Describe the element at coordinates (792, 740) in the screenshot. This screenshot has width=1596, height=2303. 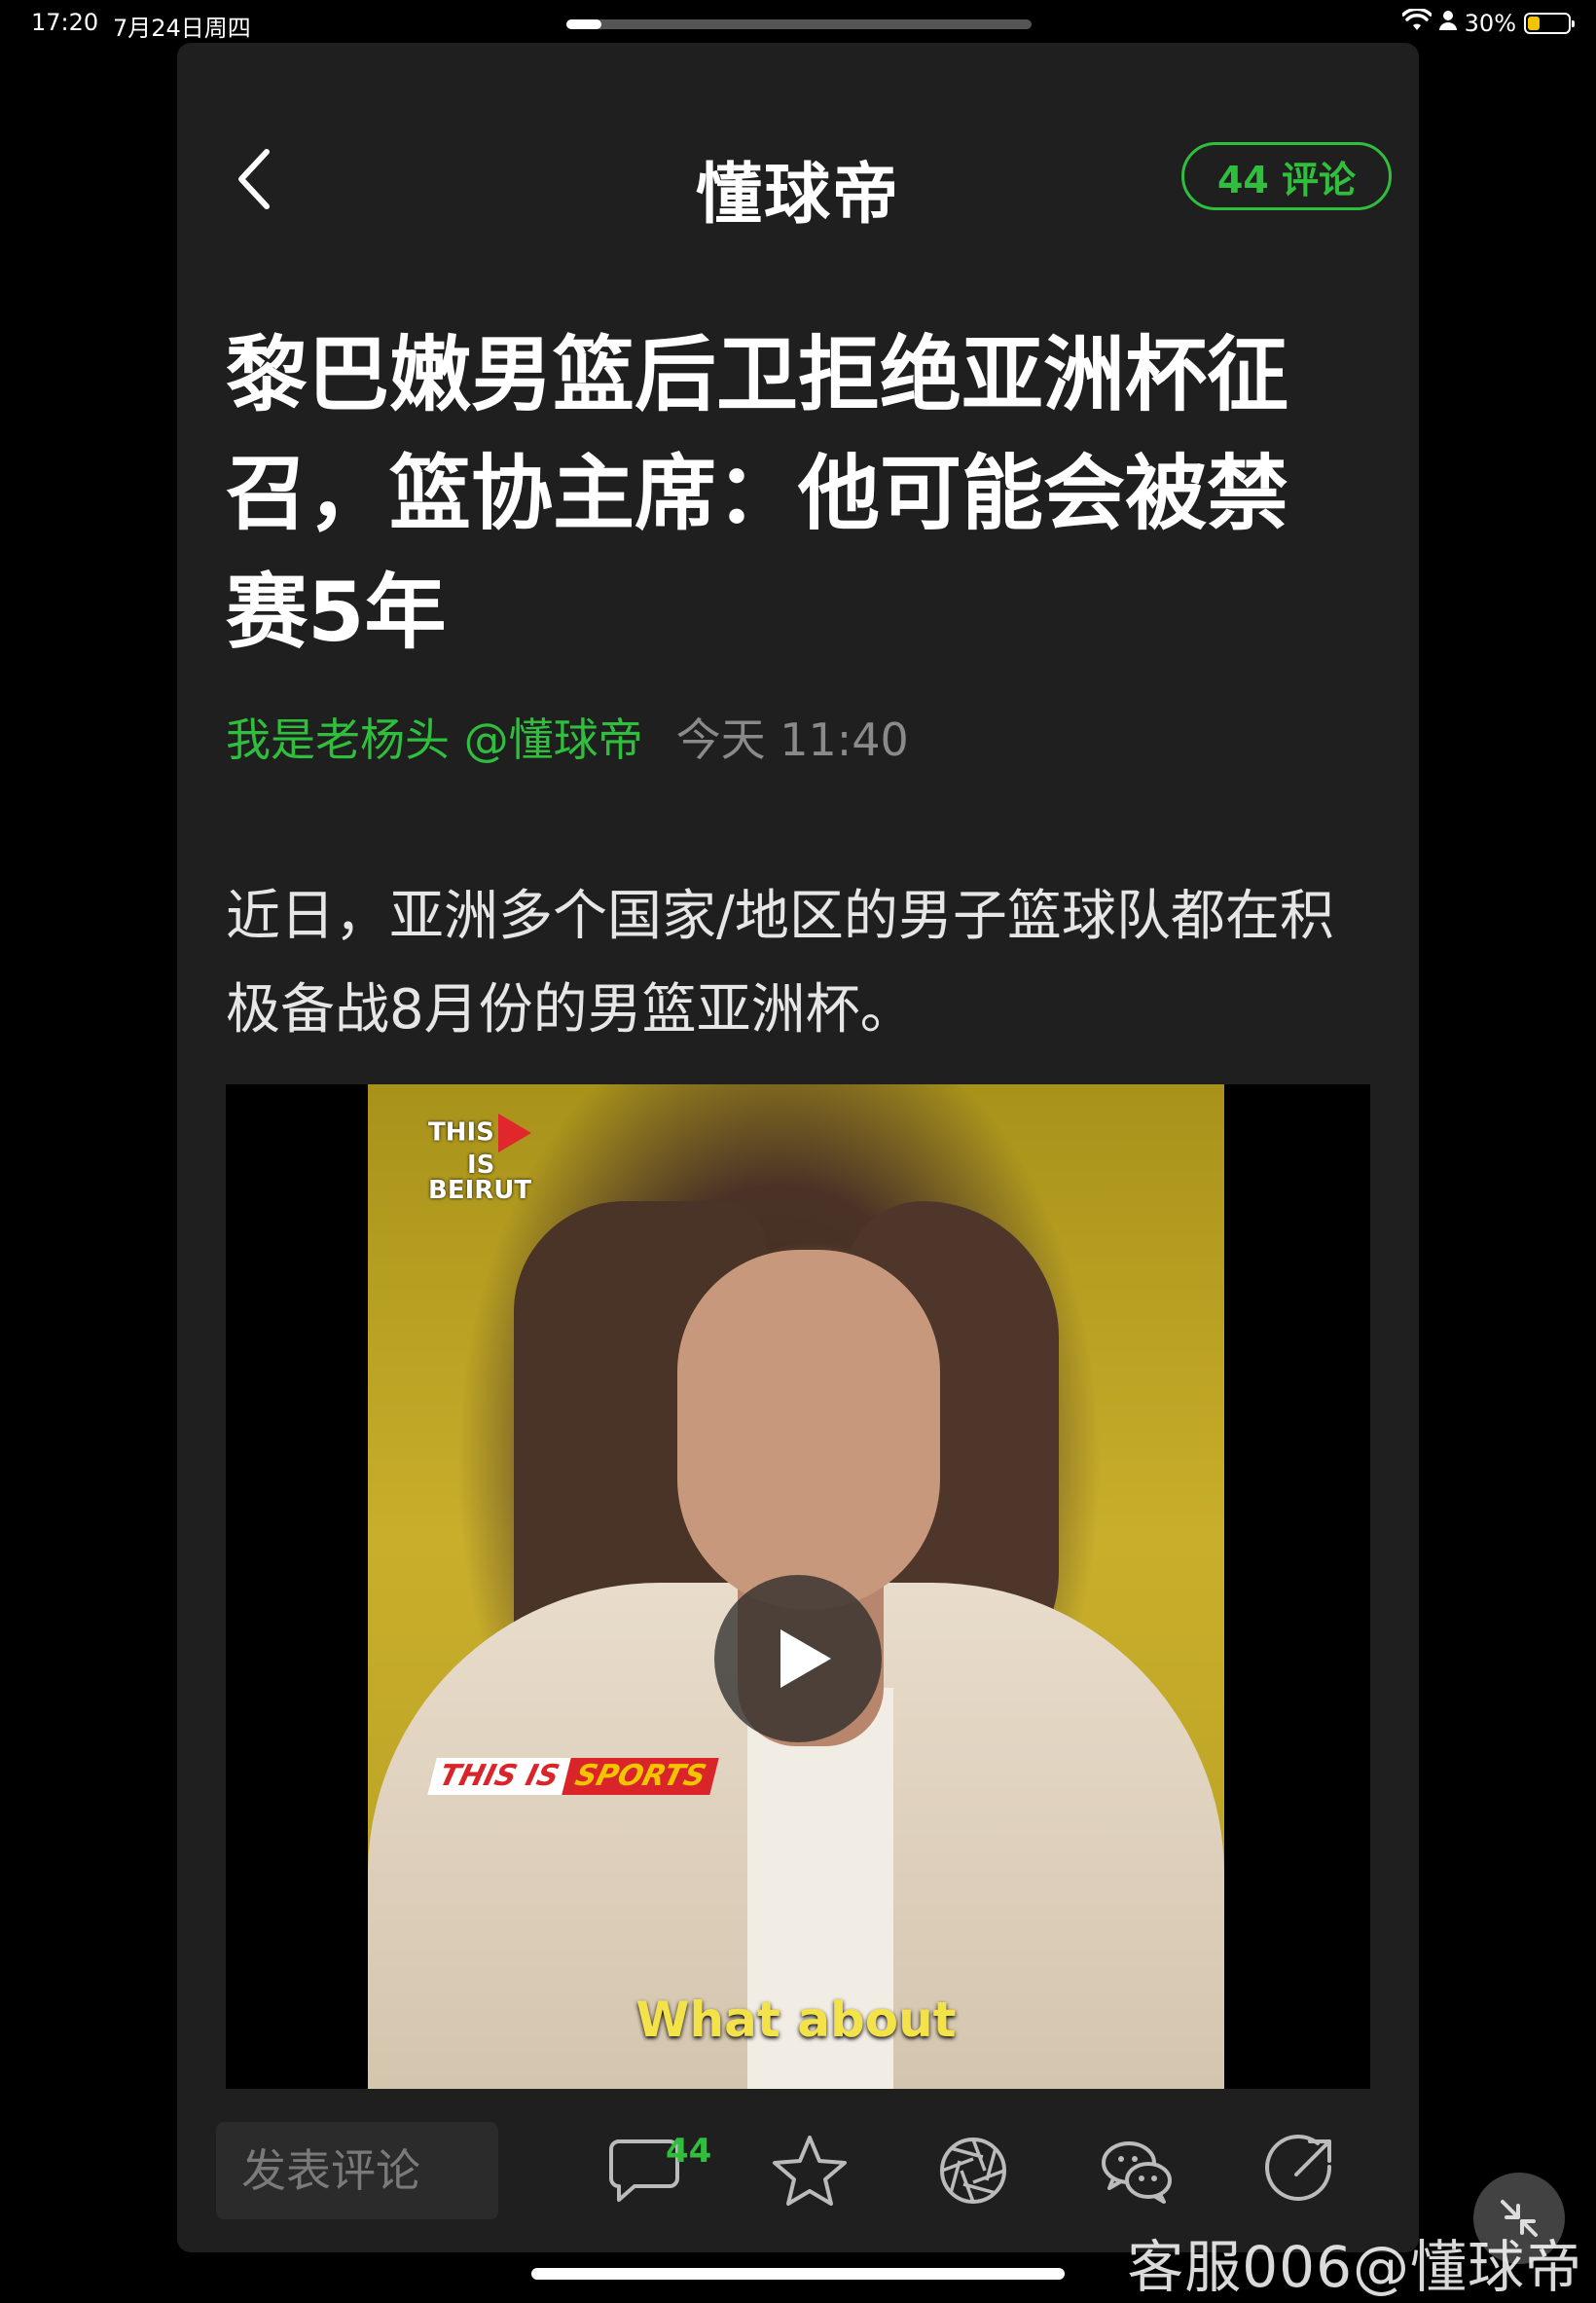
I see `publish-time: 今天 11:40` at that location.